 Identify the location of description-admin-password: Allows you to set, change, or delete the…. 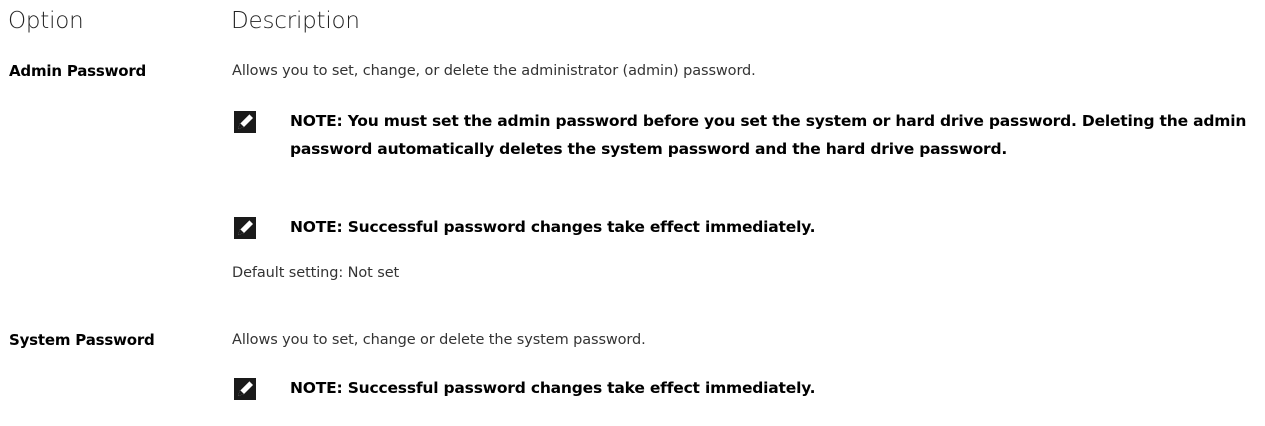
(494, 71).